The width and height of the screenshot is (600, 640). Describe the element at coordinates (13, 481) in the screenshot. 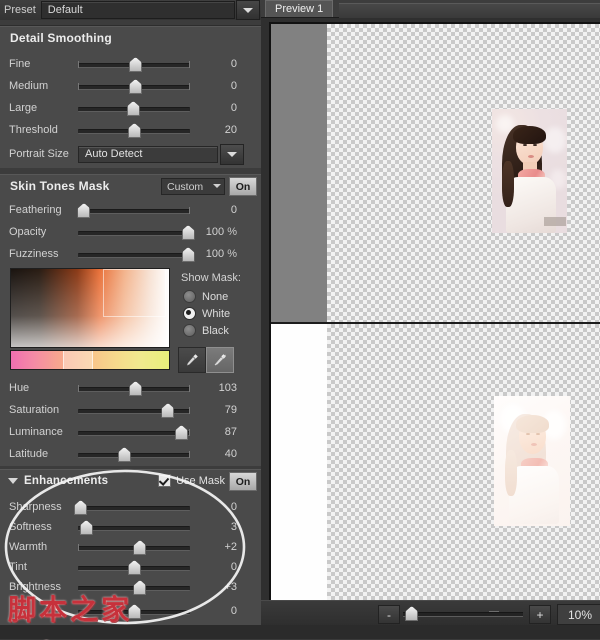

I see `triangle-down-icon` at that location.